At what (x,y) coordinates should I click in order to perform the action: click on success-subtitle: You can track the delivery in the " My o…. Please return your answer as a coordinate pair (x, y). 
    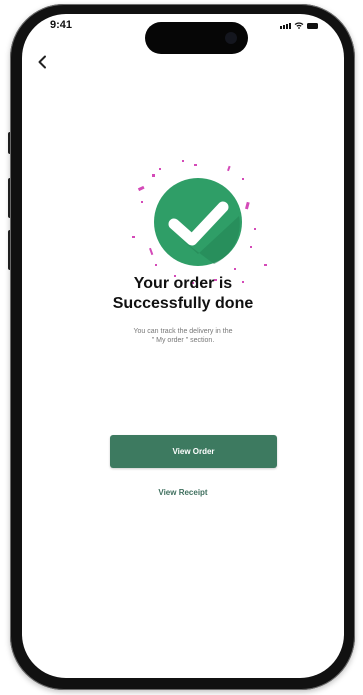
    Looking at the image, I should click on (183, 336).